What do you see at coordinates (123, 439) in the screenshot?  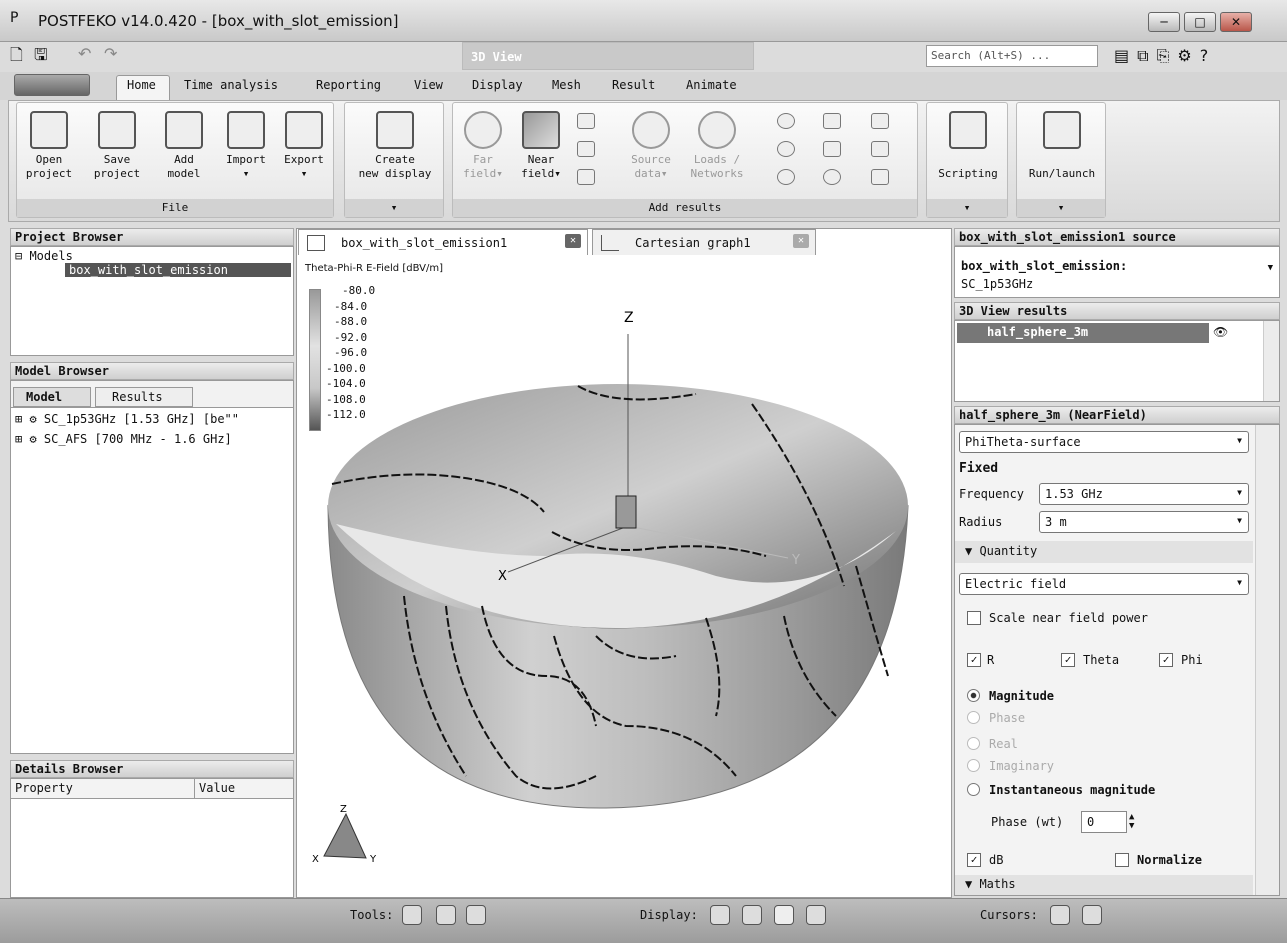 I see `tree-item-sc-afs: ⊞ ⚙ SC_AFS [700 MHz - 1.6 GHz]` at bounding box center [123, 439].